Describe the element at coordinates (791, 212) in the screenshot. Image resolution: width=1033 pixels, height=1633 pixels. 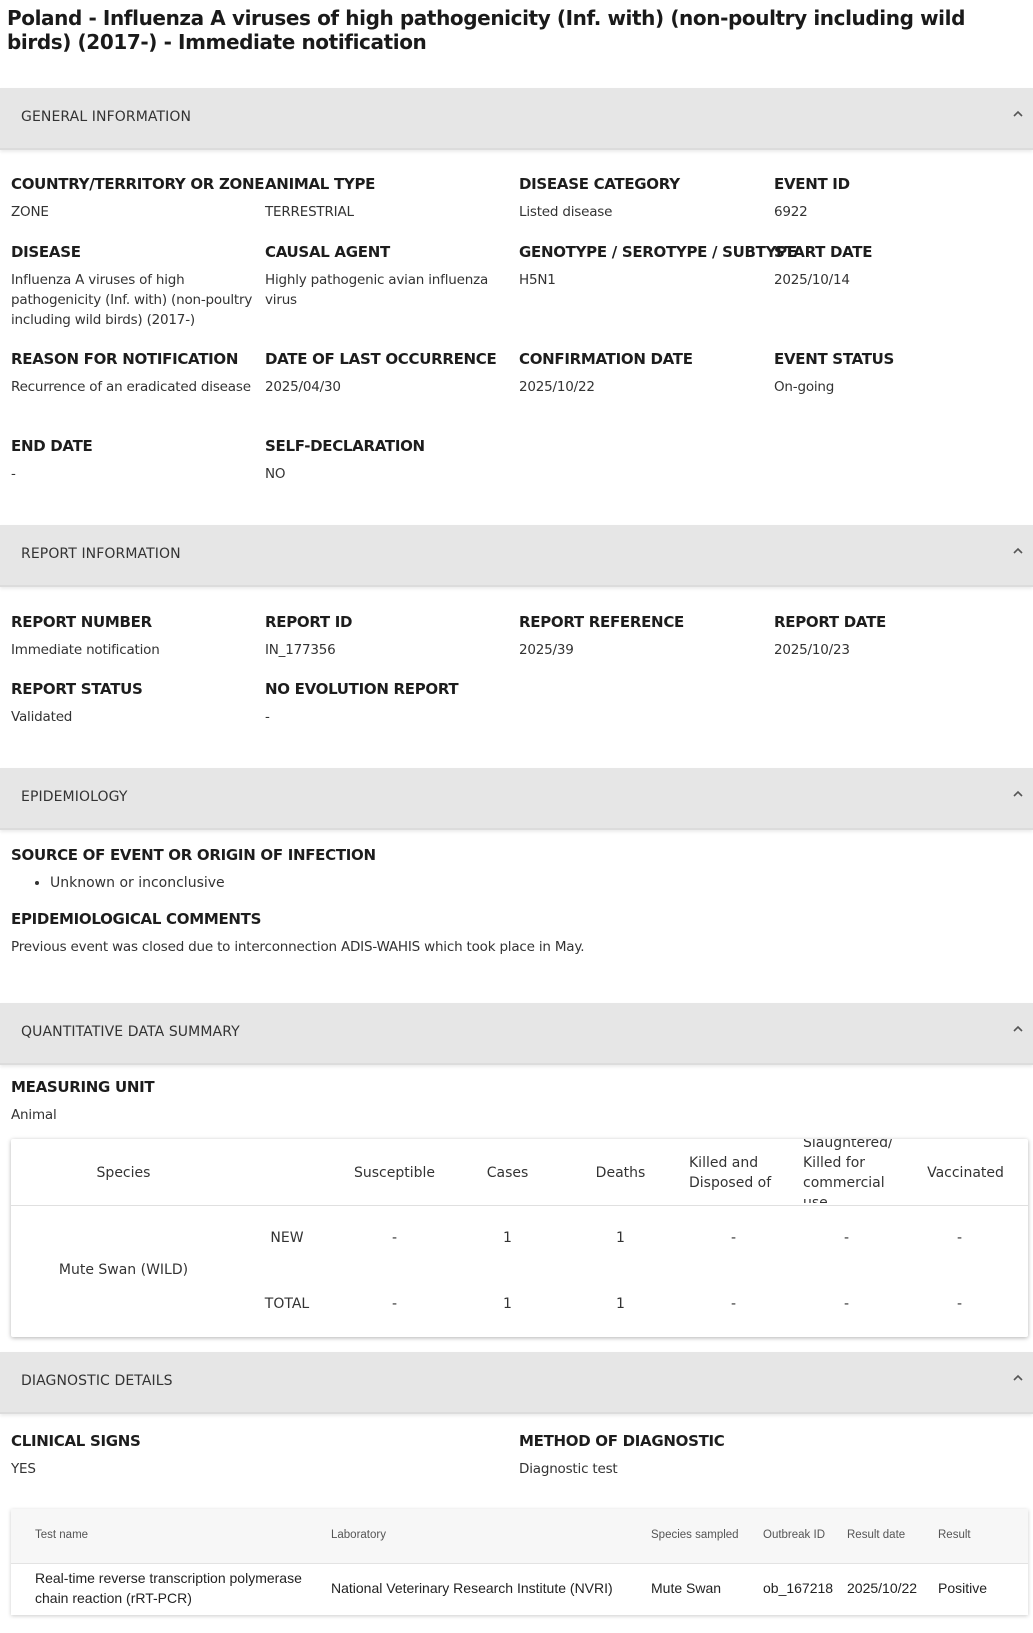
I see `field-value: 6922` at that location.